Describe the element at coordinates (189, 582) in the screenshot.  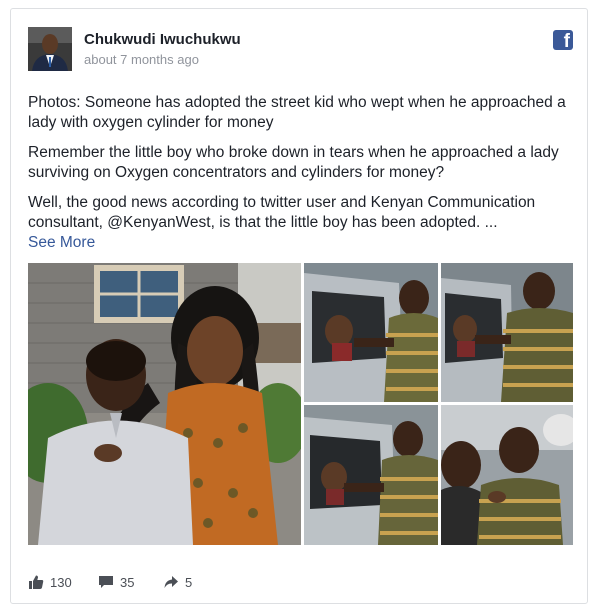
I see `share-count-value: 5` at that location.